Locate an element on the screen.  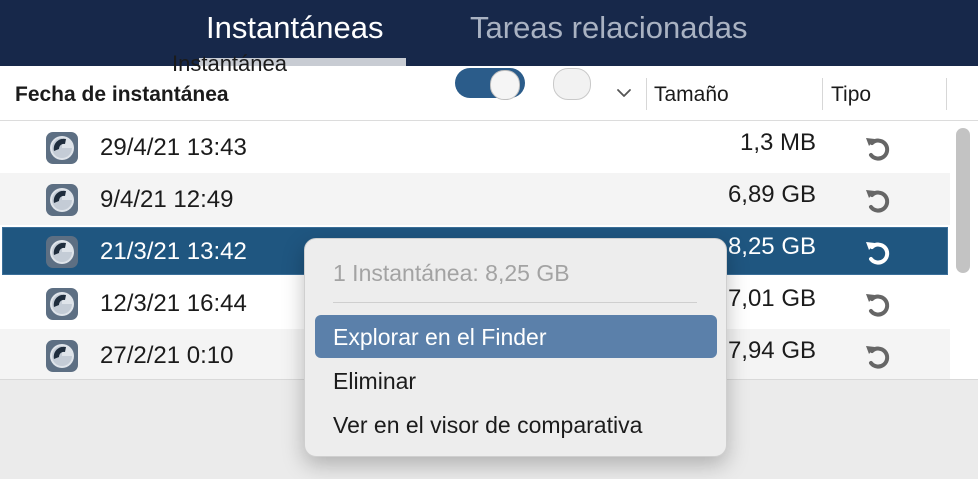
bottom-snapshot-label: Instantánea is located at coordinates (229, 63).